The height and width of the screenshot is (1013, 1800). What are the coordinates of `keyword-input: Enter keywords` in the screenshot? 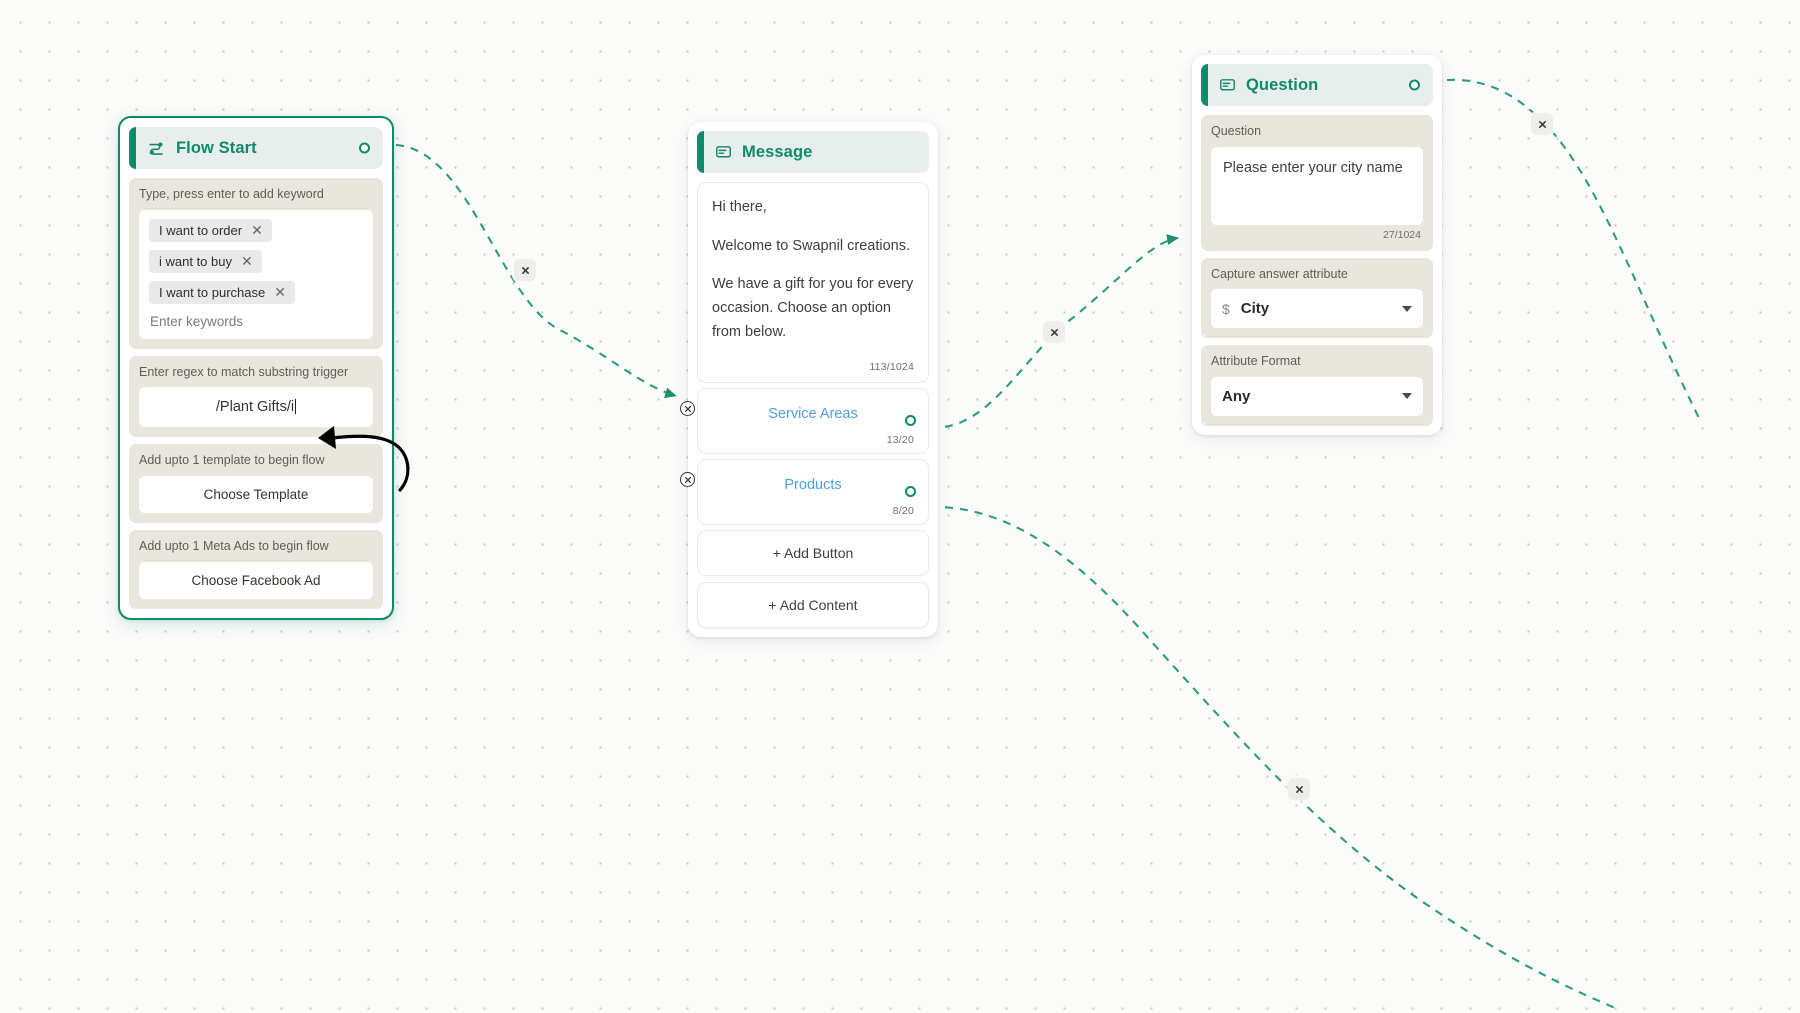 It's located at (256, 321).